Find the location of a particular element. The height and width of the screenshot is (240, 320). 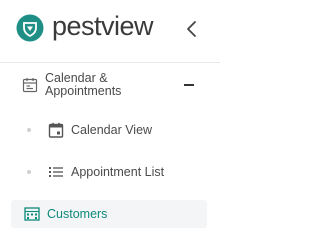

chevron-left-icon is located at coordinates (192, 29).